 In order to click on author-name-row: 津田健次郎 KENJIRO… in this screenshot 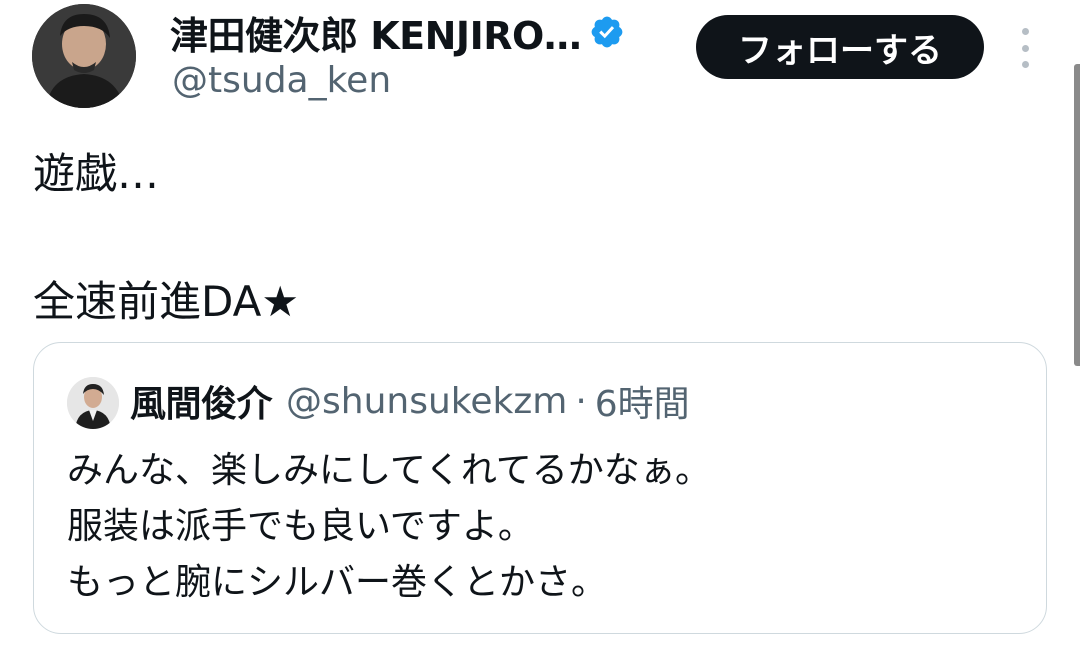, I will do `click(397, 32)`.